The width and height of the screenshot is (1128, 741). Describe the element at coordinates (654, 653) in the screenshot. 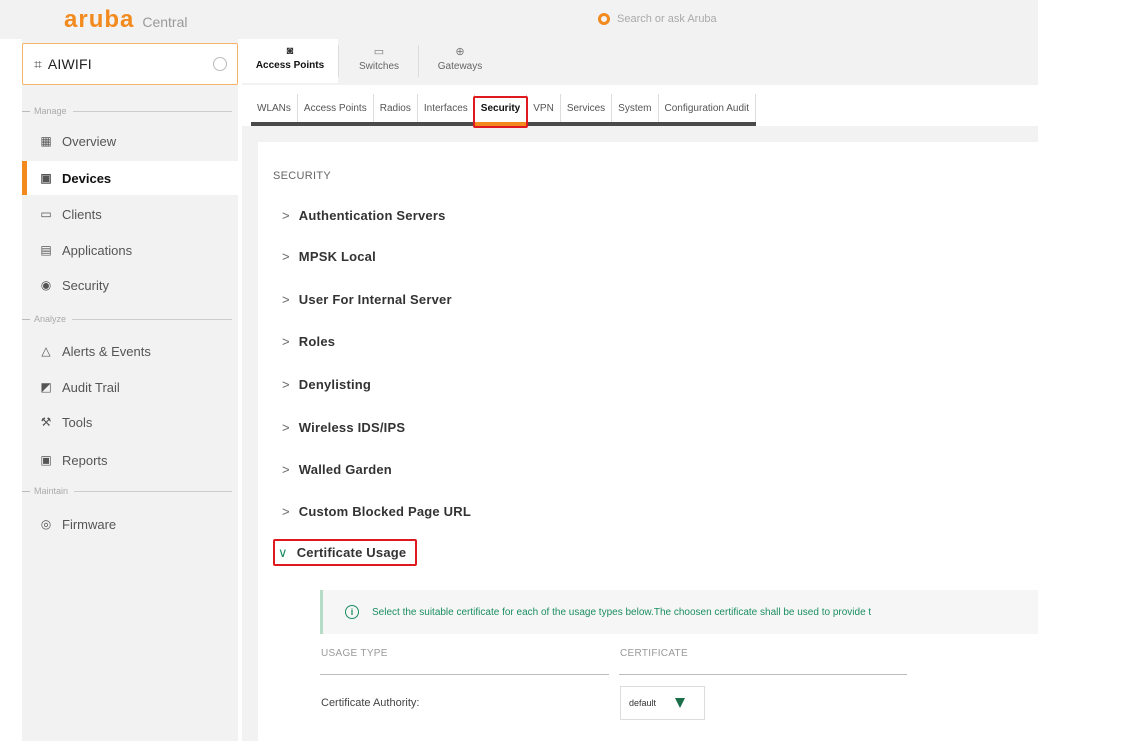

I see `column-header-certificate: CERTIFICATE` at that location.